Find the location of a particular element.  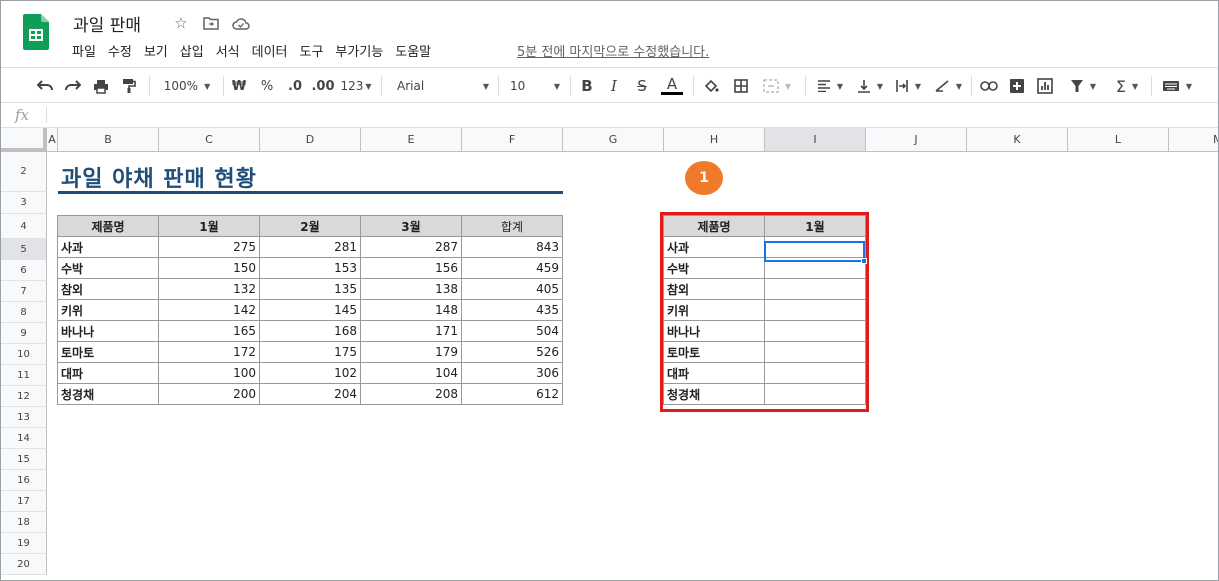

cloud-status-icon is located at coordinates (241, 23).